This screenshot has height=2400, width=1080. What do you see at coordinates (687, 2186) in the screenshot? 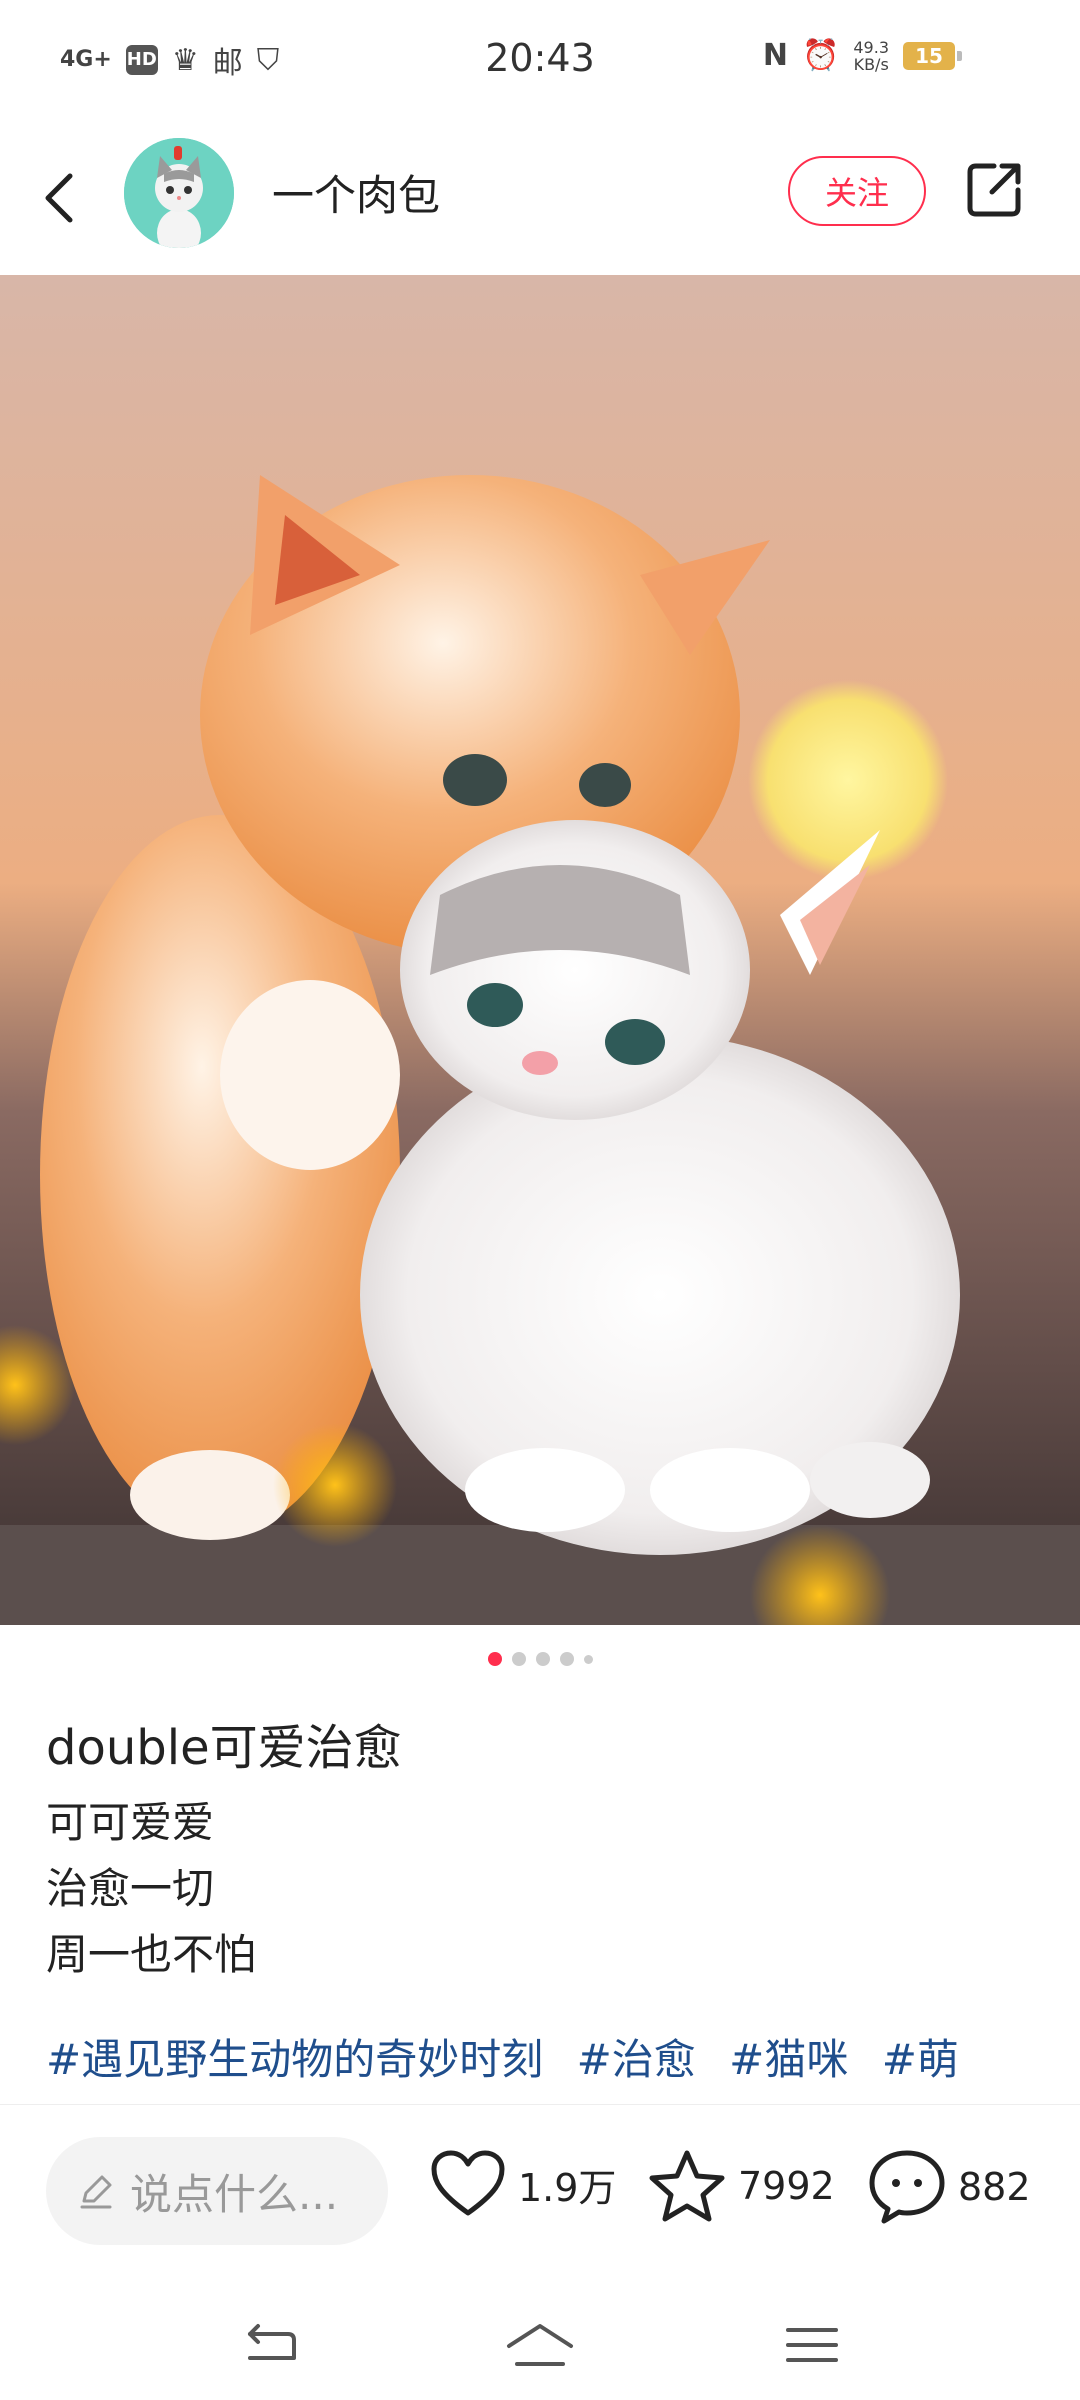
I see `star-icon` at bounding box center [687, 2186].